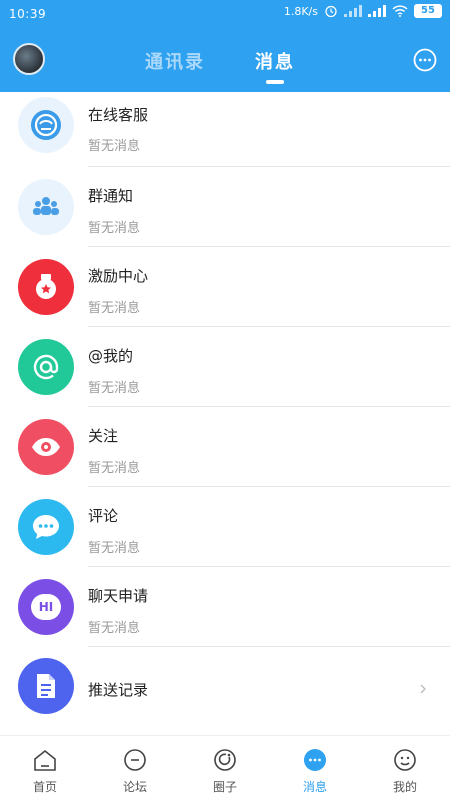 This screenshot has width=450, height=801. I want to click on item-title: 群通知, so click(111, 196).